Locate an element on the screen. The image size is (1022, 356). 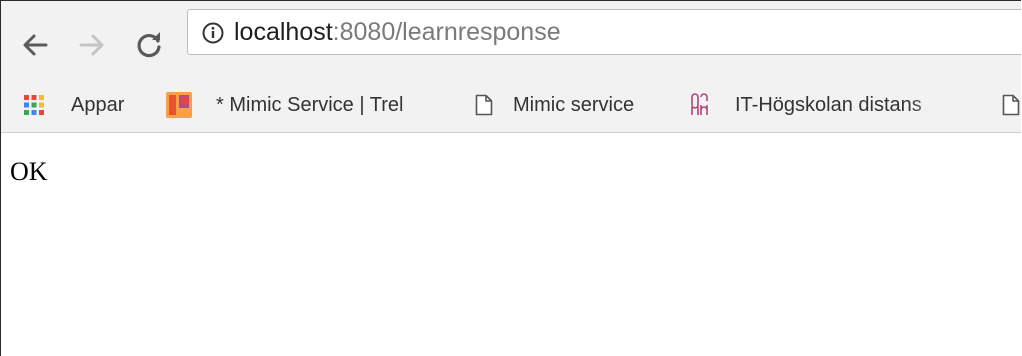
reload-button is located at coordinates (149, 45).